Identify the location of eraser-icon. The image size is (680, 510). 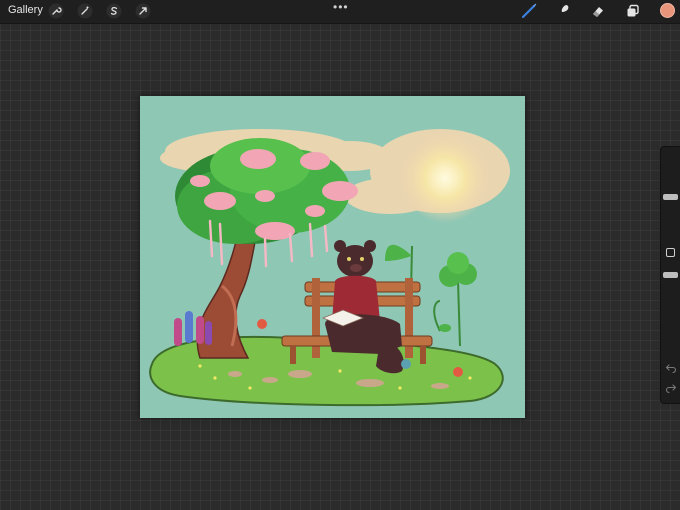
(598, 11).